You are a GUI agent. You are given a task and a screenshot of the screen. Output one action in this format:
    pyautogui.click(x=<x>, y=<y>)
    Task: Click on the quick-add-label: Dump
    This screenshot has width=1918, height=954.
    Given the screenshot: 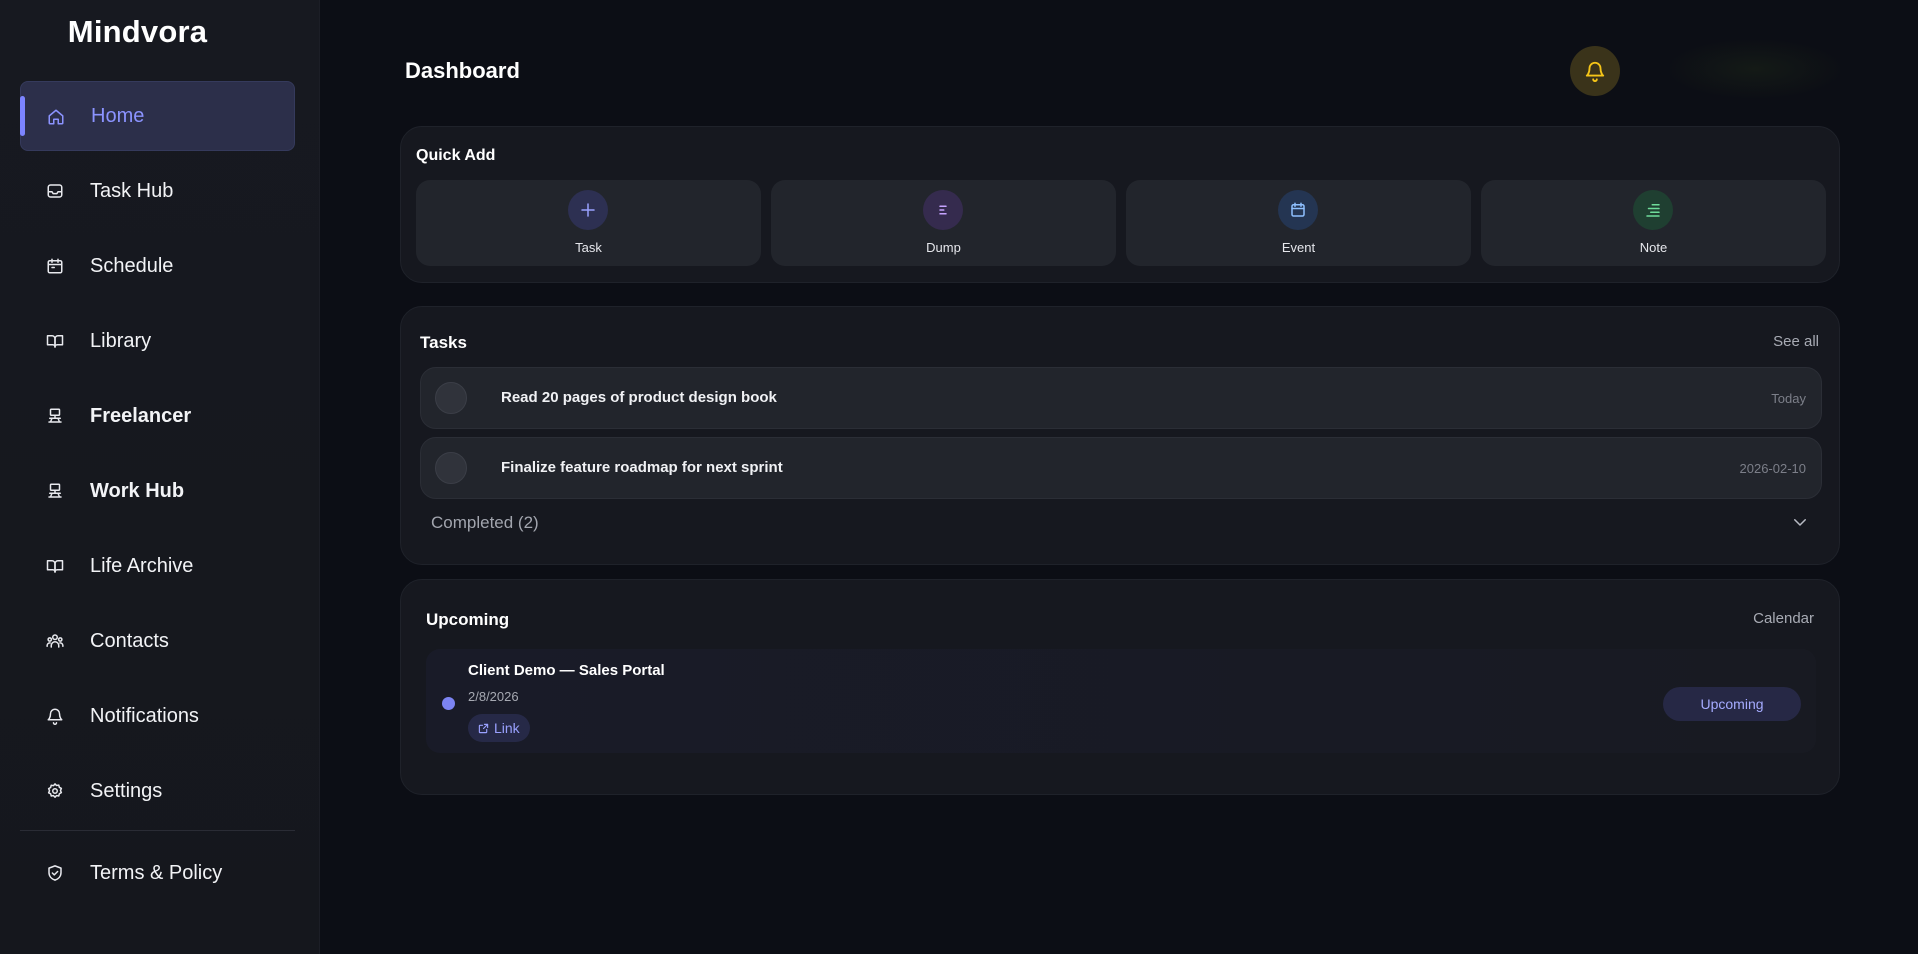 What is the action you would take?
    pyautogui.click(x=943, y=247)
    